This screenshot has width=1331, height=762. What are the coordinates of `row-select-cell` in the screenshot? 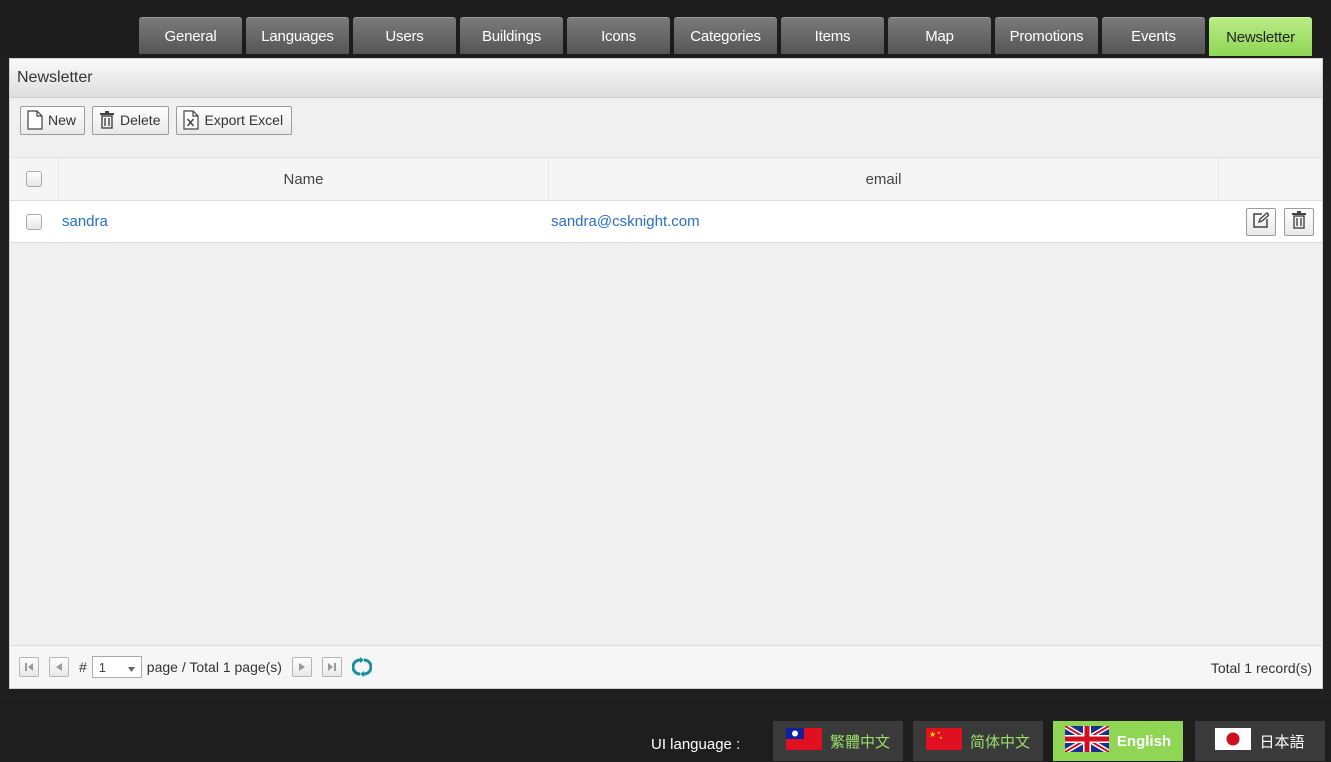 It's located at (34, 221).